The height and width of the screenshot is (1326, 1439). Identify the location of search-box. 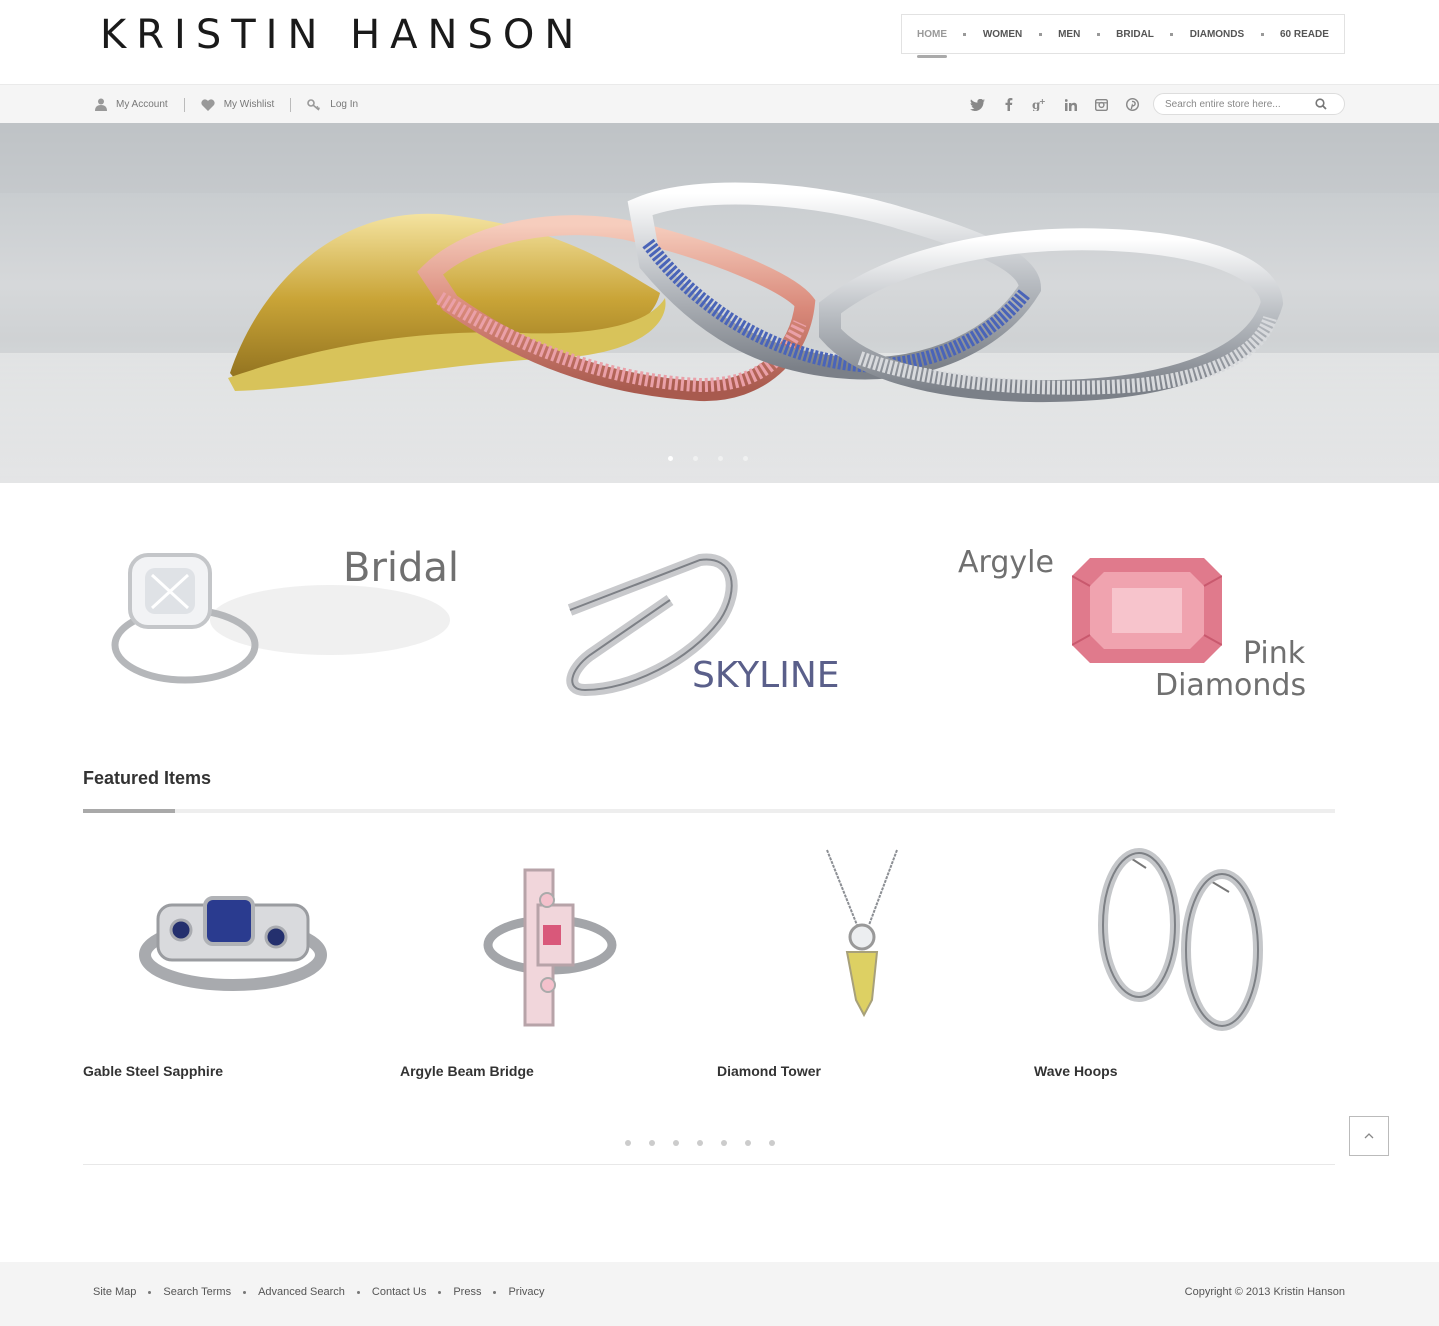
(1249, 104).